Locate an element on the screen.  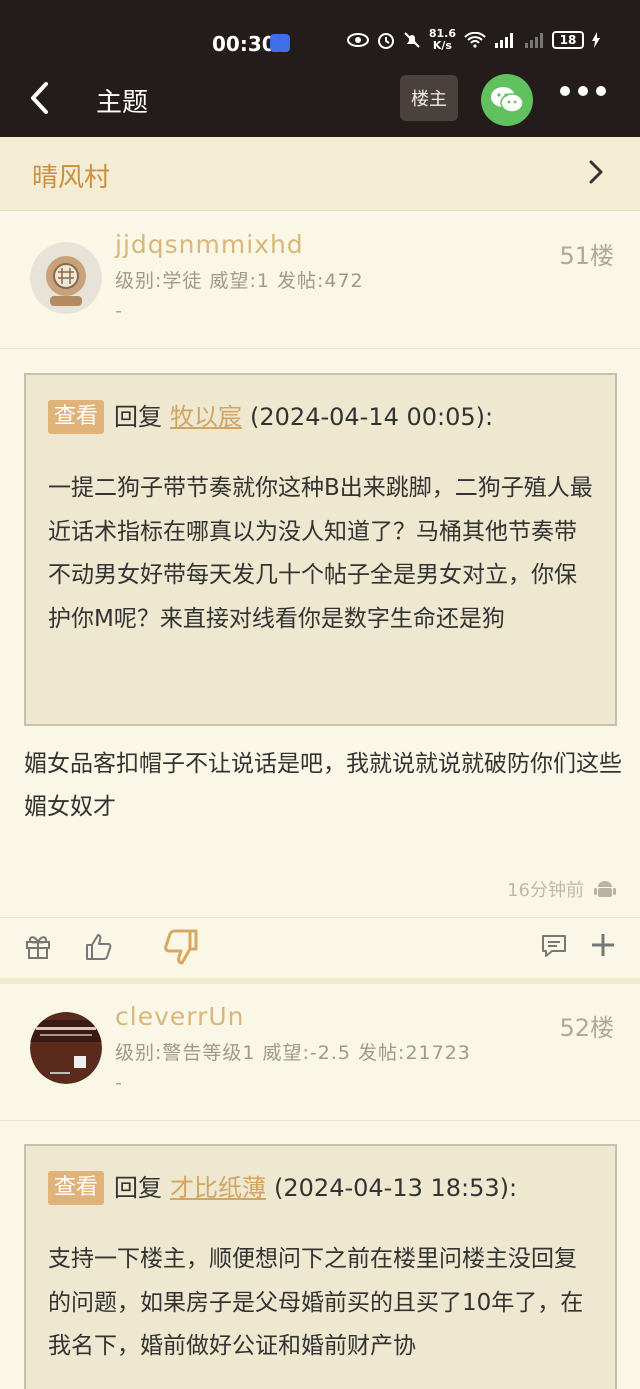
floor-number: 52楼 is located at coordinates (586, 1028).